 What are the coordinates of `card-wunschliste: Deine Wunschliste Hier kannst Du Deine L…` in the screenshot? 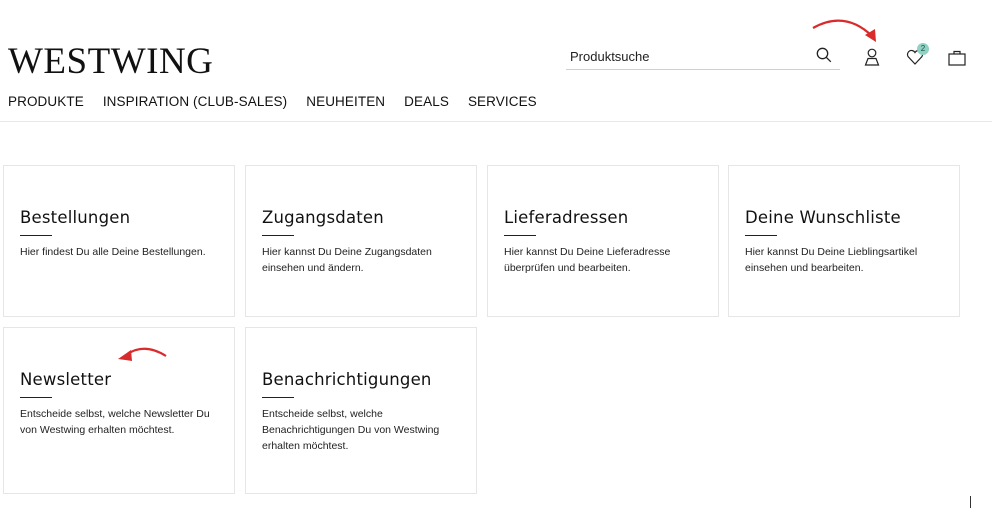 It's located at (844, 241).